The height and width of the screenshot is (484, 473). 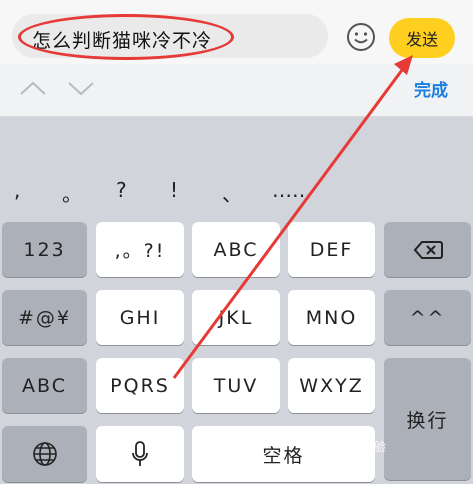 I want to click on microphone-icon, so click(x=140, y=453).